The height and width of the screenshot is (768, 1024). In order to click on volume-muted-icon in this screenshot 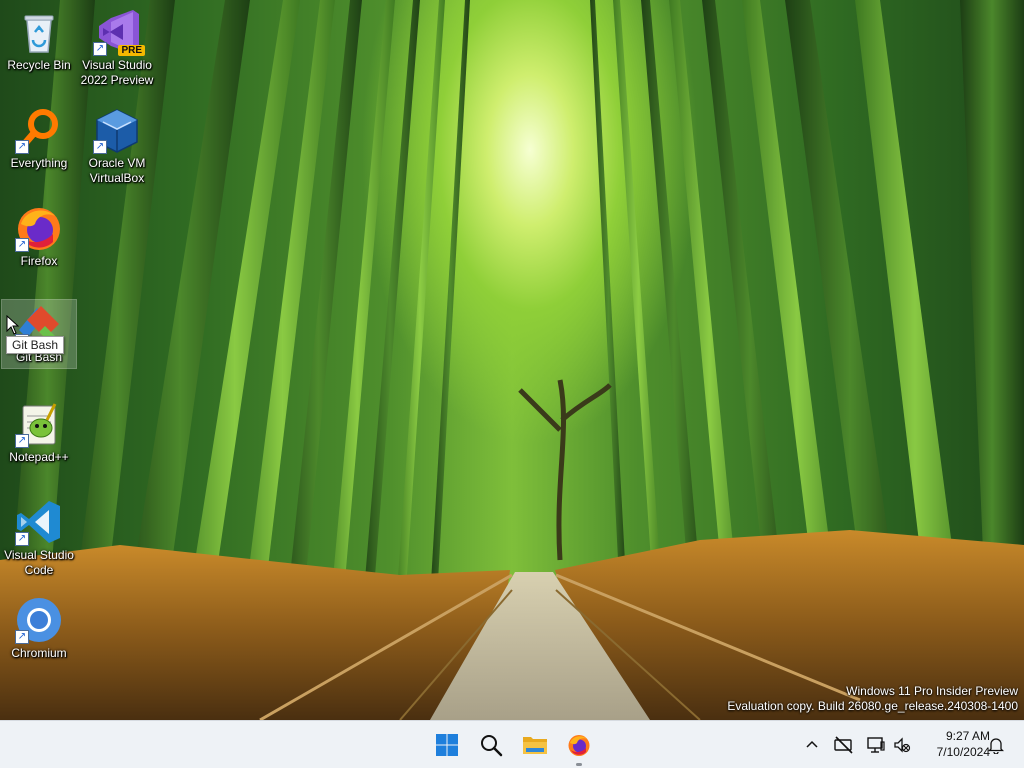, I will do `click(902, 745)`.